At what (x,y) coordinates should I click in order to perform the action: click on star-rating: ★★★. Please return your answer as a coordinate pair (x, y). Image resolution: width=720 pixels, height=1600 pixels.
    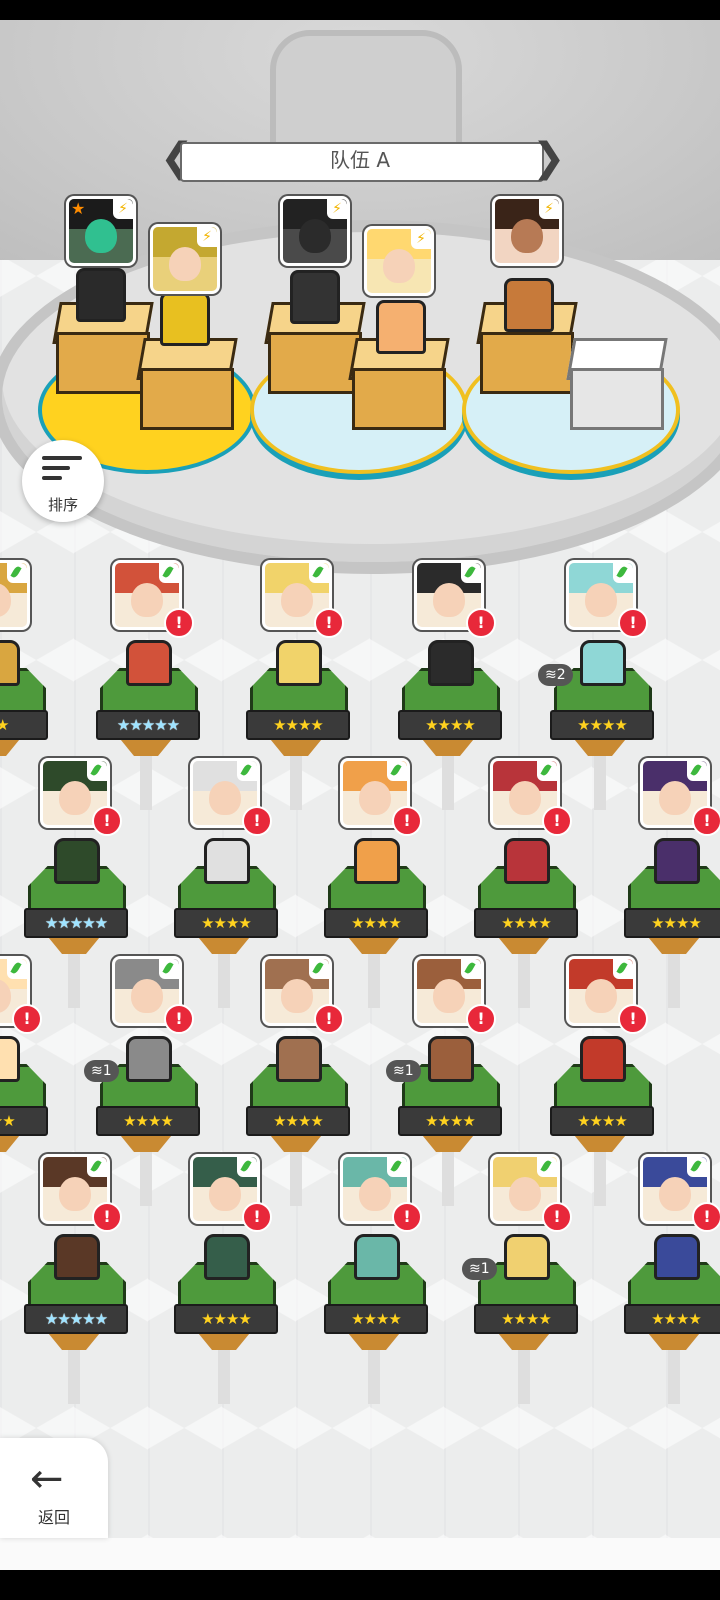
    Looking at the image, I should click on (24, 1121).